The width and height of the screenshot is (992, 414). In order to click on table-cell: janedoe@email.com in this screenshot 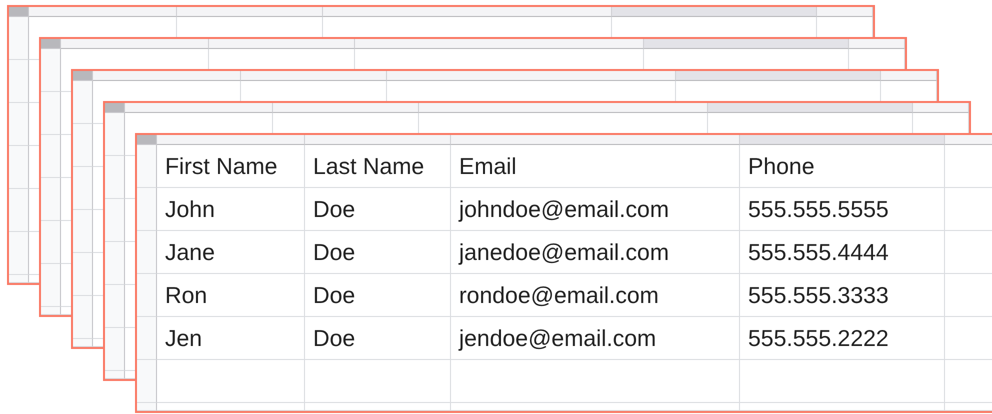, I will do `click(564, 252)`.